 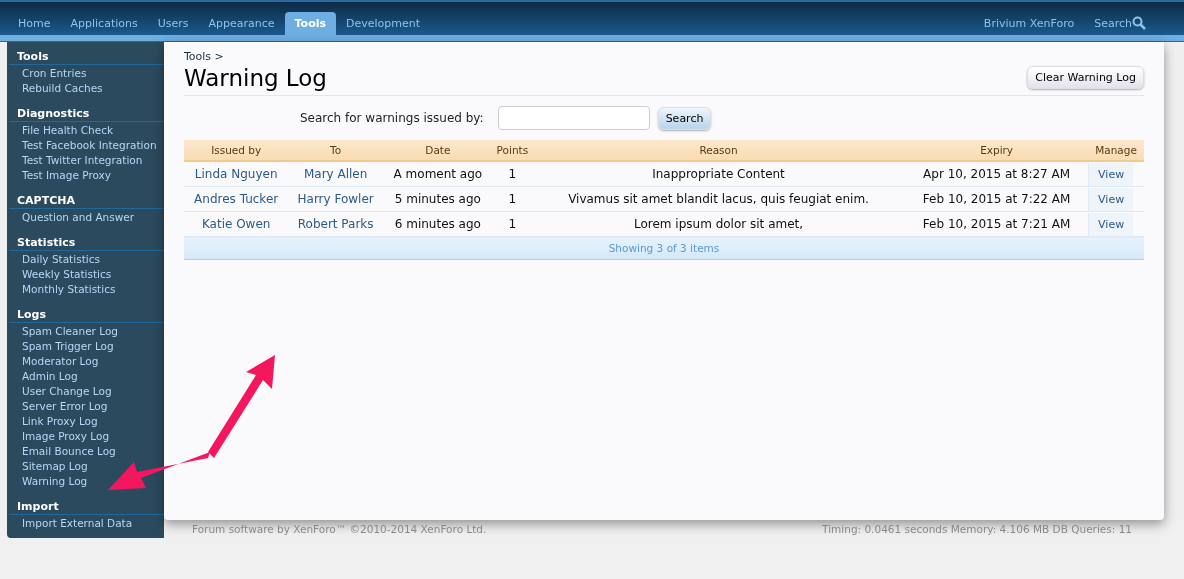 What do you see at coordinates (86, 57) in the screenshot?
I see `sidebar-heading: Tools` at bounding box center [86, 57].